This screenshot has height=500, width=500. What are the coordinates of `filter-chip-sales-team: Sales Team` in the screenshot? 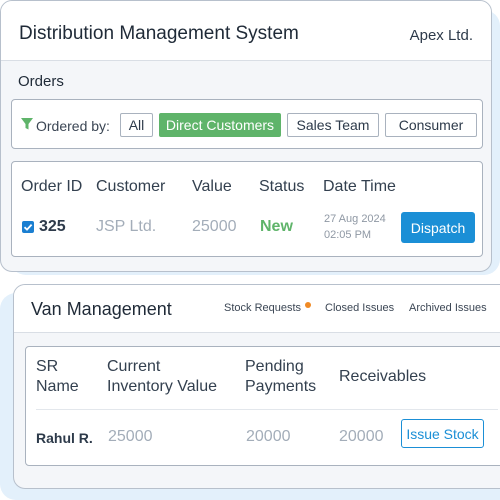 It's located at (333, 125).